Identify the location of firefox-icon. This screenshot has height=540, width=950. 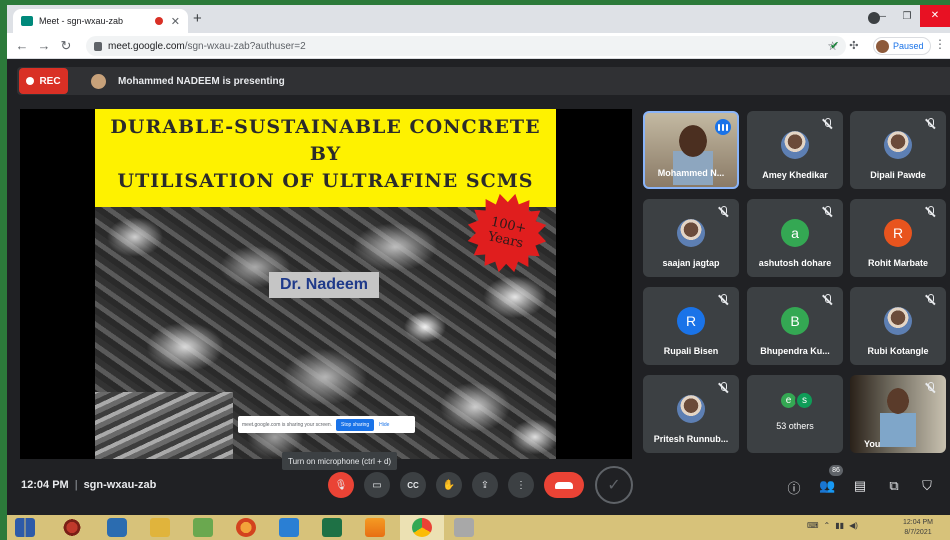
(246, 527).